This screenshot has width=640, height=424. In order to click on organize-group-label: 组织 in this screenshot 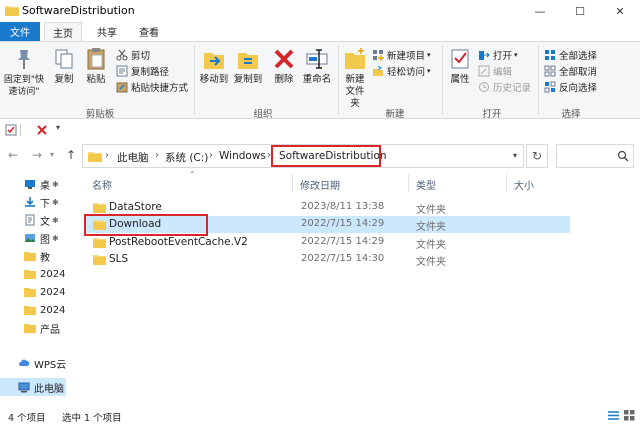, I will do `click(263, 114)`.